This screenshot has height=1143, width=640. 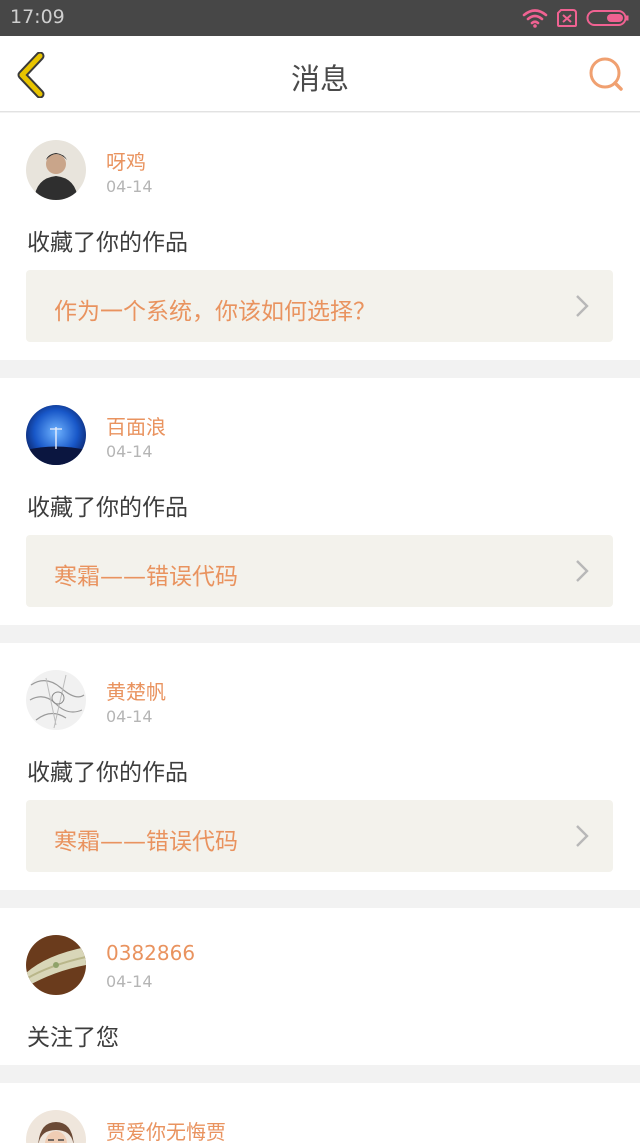 What do you see at coordinates (567, 20) in the screenshot?
I see `no-sim-icon` at bounding box center [567, 20].